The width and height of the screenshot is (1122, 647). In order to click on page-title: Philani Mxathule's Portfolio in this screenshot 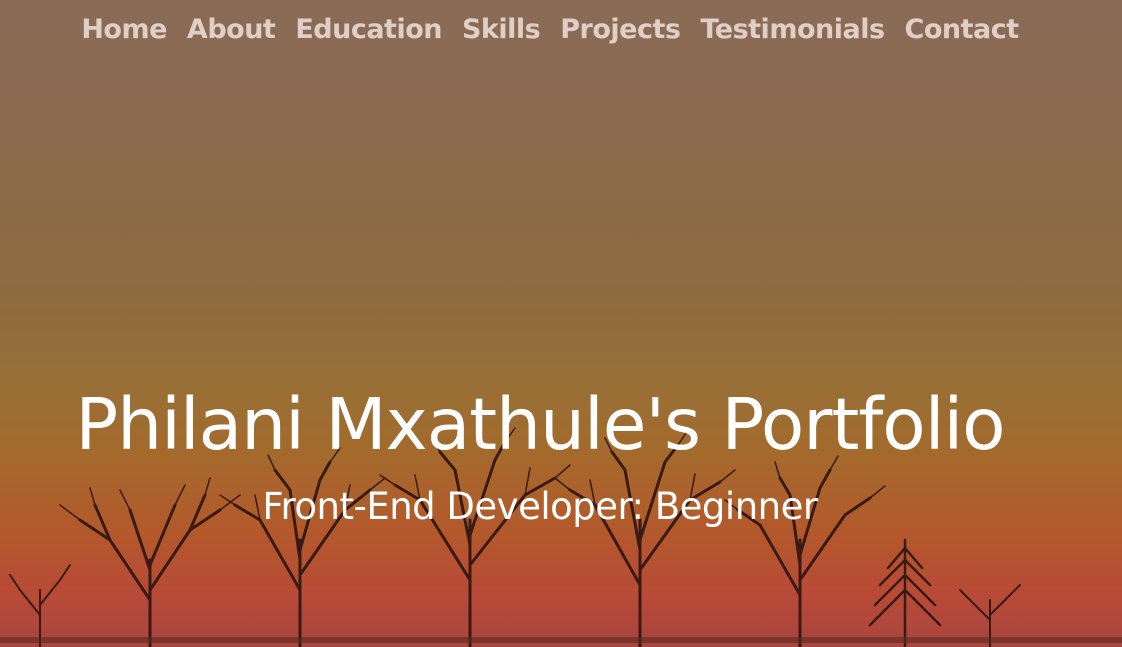, I will do `click(540, 424)`.